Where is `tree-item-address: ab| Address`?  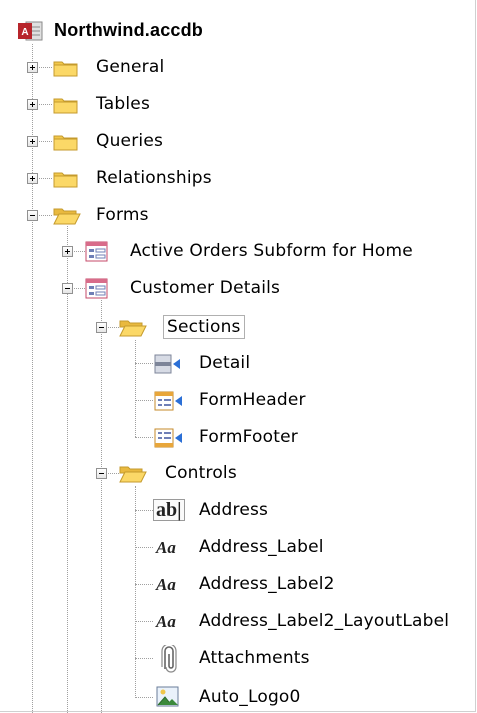 tree-item-address: ab| Address is located at coordinates (250, 511).